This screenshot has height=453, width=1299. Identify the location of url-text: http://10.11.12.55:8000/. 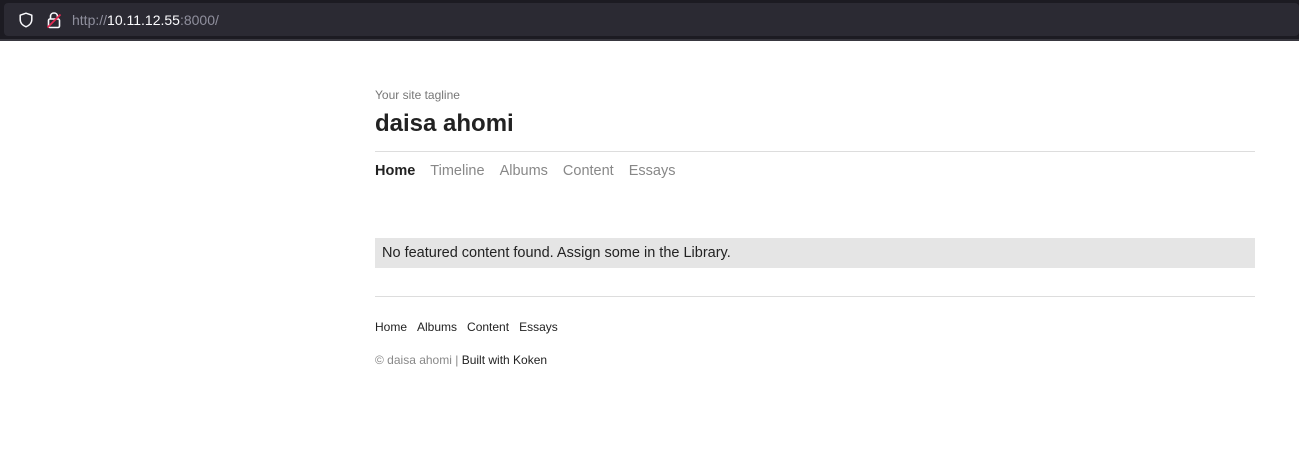
(145, 20).